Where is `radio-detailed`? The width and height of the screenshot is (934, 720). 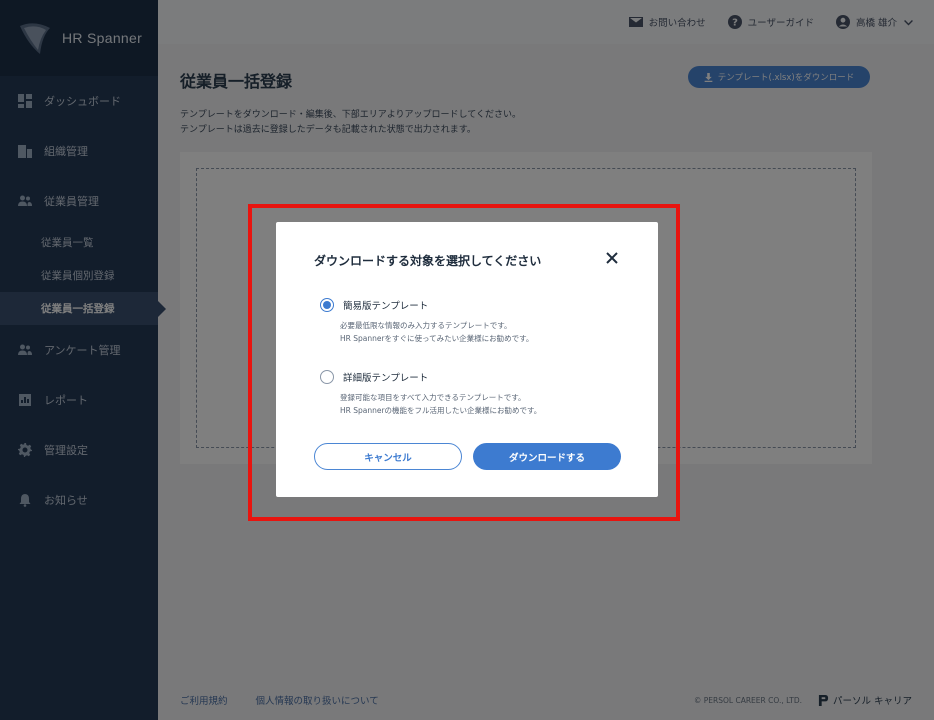
radio-detailed is located at coordinates (327, 377).